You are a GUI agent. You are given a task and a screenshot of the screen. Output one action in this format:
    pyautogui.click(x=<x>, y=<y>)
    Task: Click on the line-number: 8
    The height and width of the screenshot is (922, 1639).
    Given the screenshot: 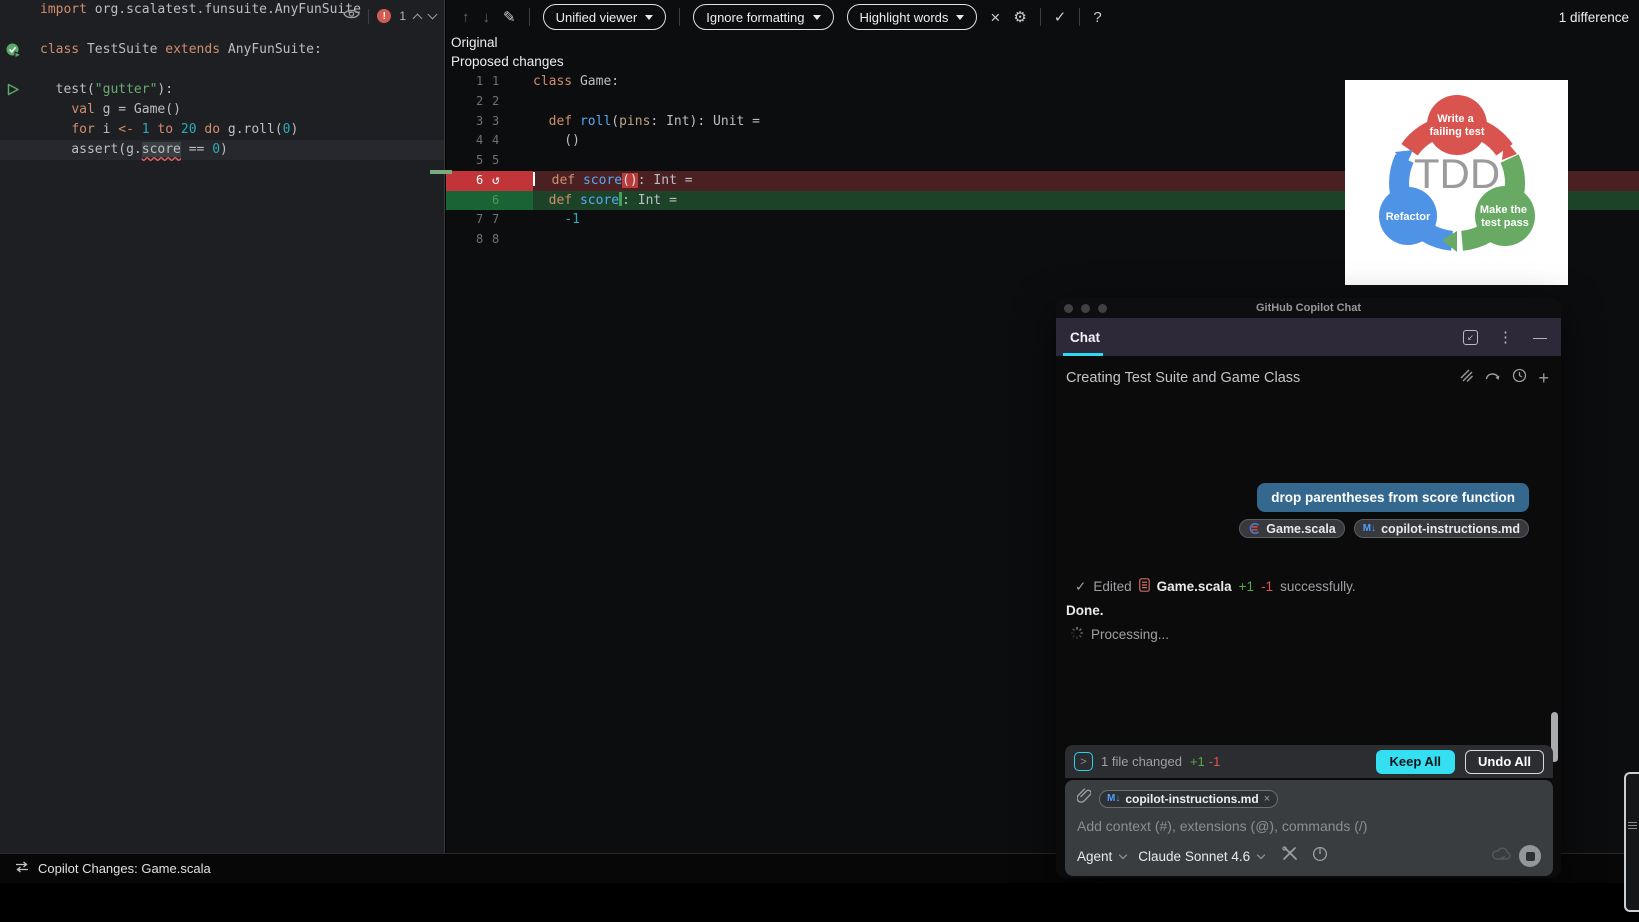 What is the action you would take?
    pyautogui.click(x=496, y=239)
    